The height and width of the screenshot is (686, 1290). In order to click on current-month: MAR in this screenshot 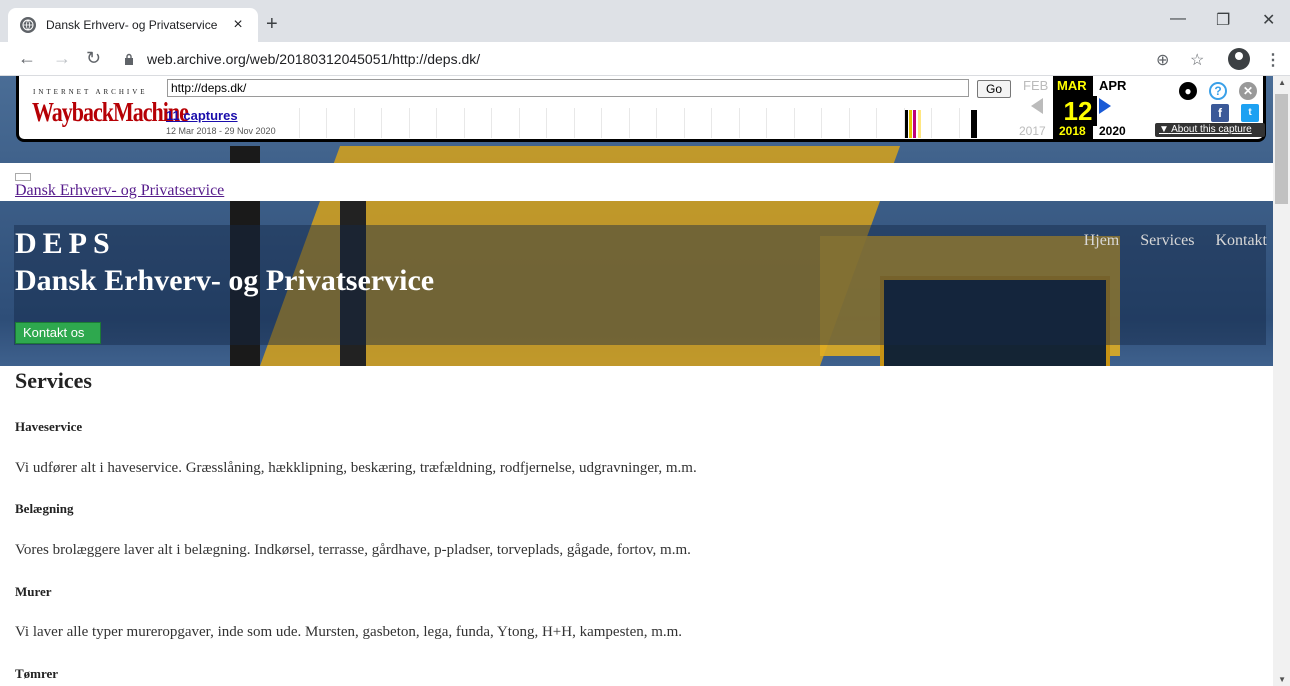, I will do `click(1072, 85)`.